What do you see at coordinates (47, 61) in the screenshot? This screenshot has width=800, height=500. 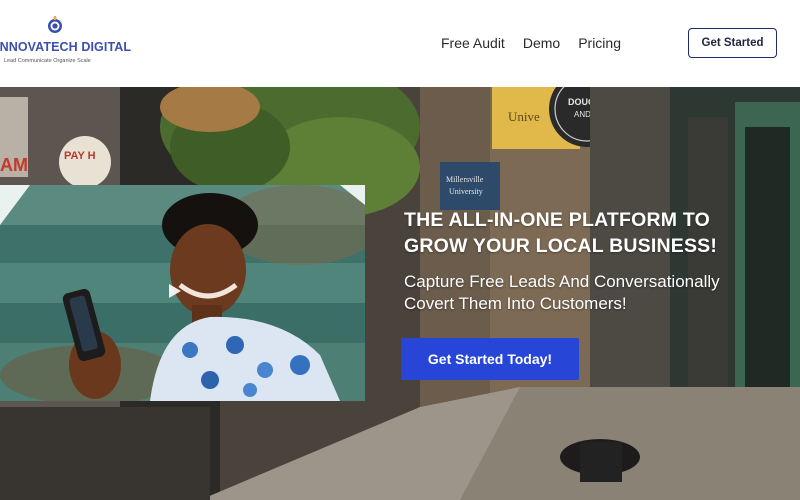 I see `brand-tagline: Lead Communicate Organize Scale` at bounding box center [47, 61].